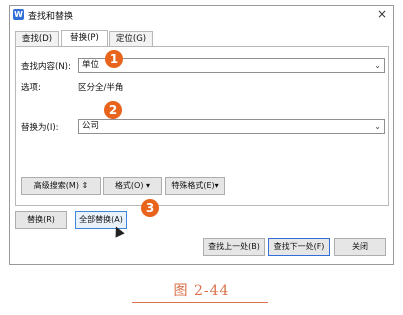 This screenshot has width=403, height=315. Describe the element at coordinates (46, 67) in the screenshot. I see `find-label: 查找内容(N):` at that location.